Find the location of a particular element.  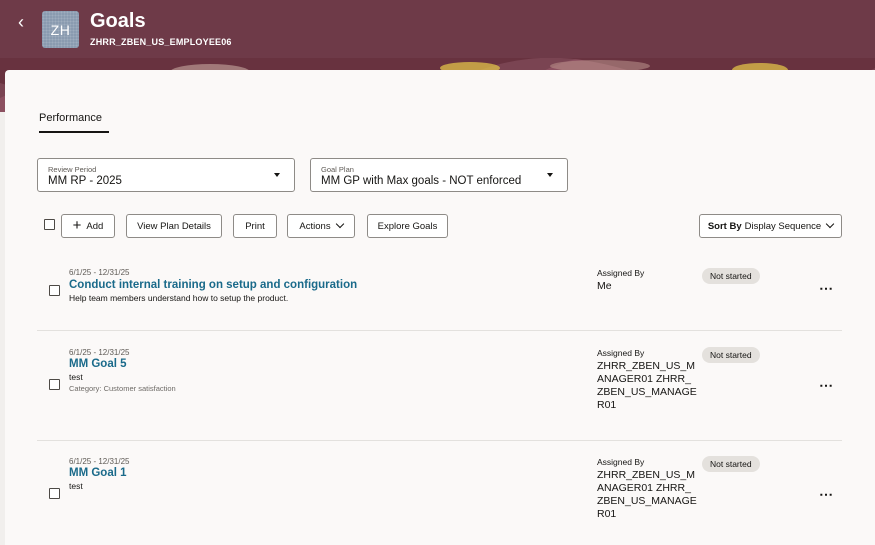

review-period-value: MM RP - 2025 is located at coordinates (85, 181).